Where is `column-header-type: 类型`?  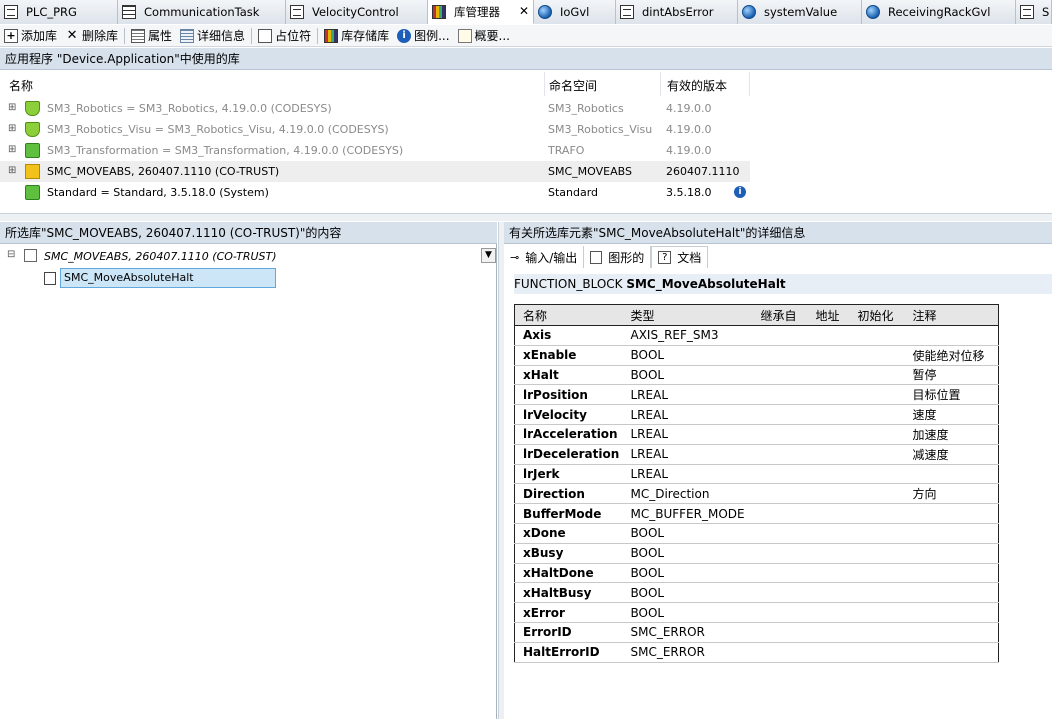 column-header-type: 类型 is located at coordinates (687, 315).